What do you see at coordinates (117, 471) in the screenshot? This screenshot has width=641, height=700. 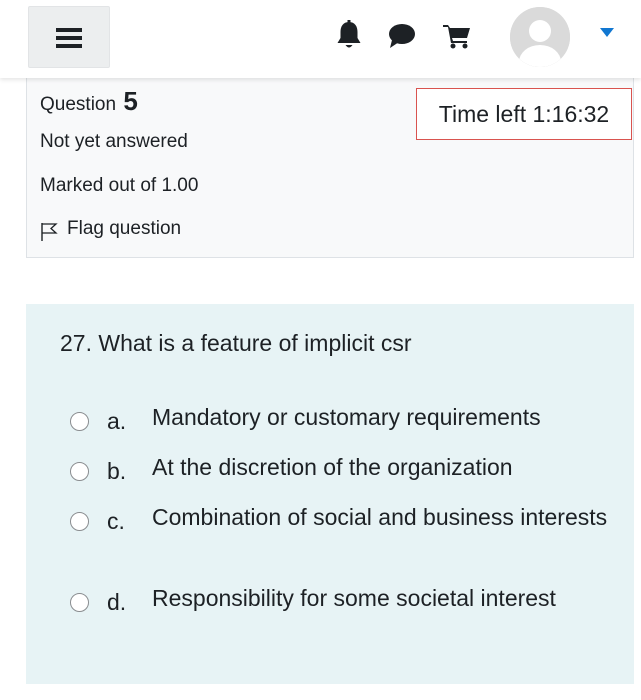 I see `answer-letter: b.` at bounding box center [117, 471].